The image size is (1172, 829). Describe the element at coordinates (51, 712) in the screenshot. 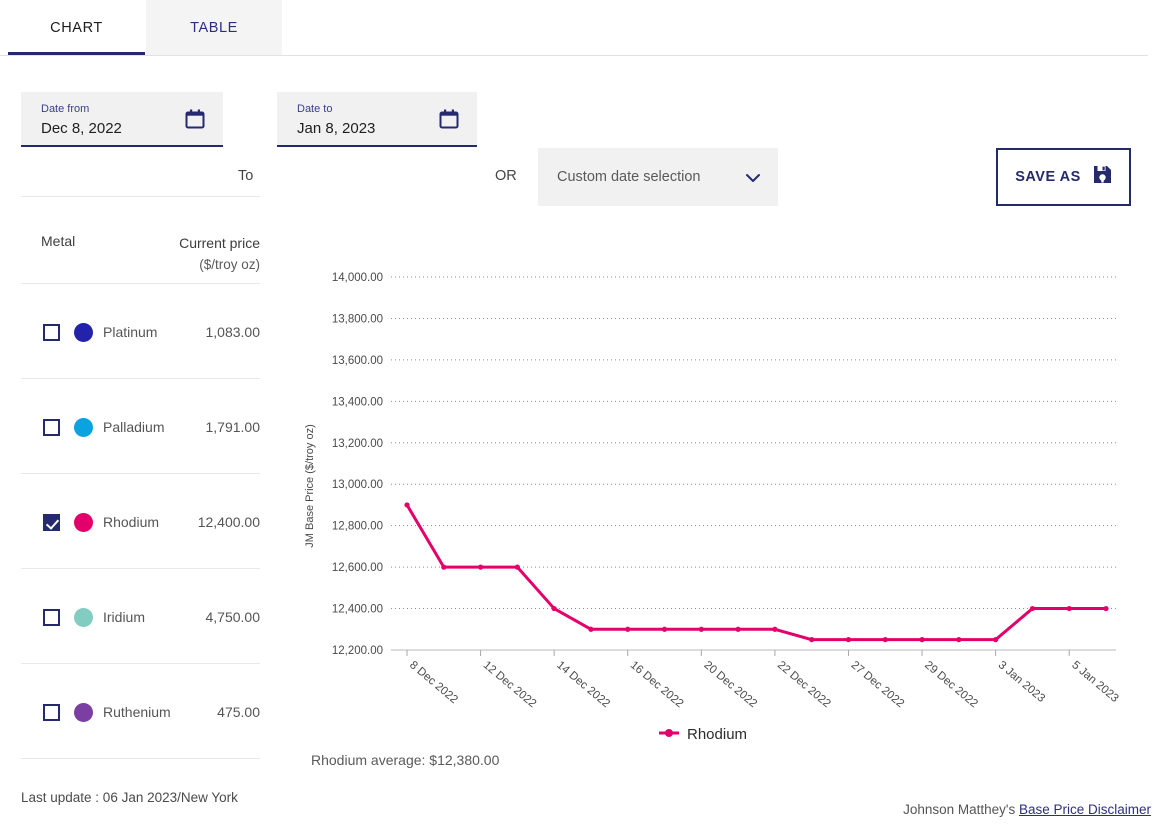

I see `metal-checkbox-ruthenium` at that location.